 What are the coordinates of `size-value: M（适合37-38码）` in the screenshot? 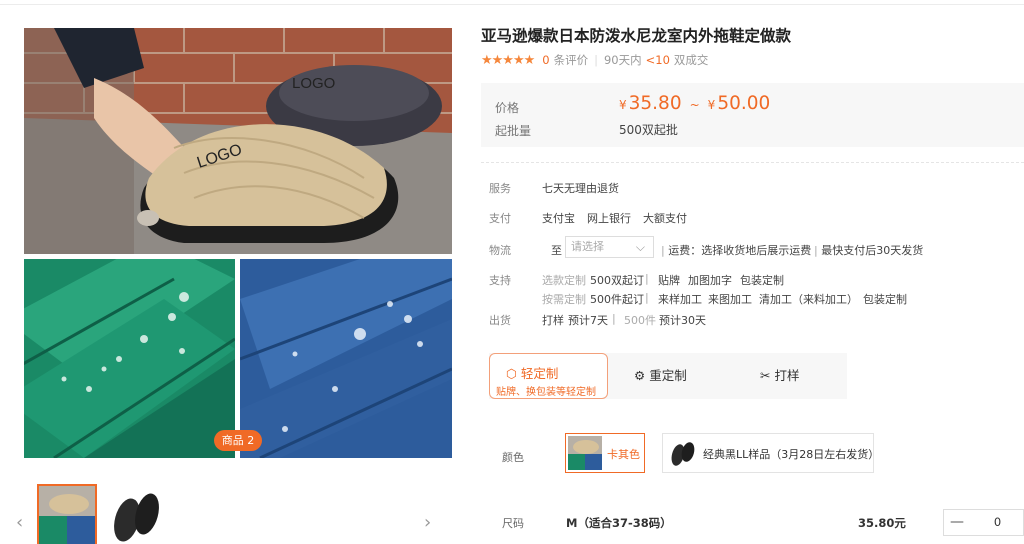 It's located at (619, 523).